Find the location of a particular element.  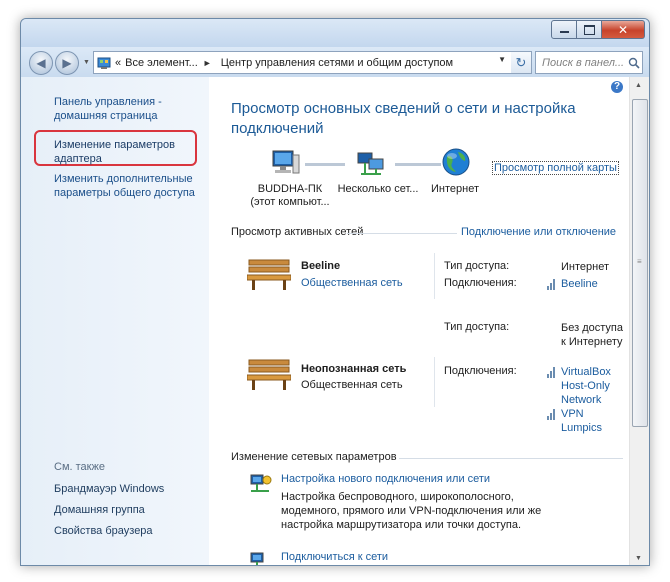

scroll-grip-icon: ≡ is located at coordinates (639, 261).